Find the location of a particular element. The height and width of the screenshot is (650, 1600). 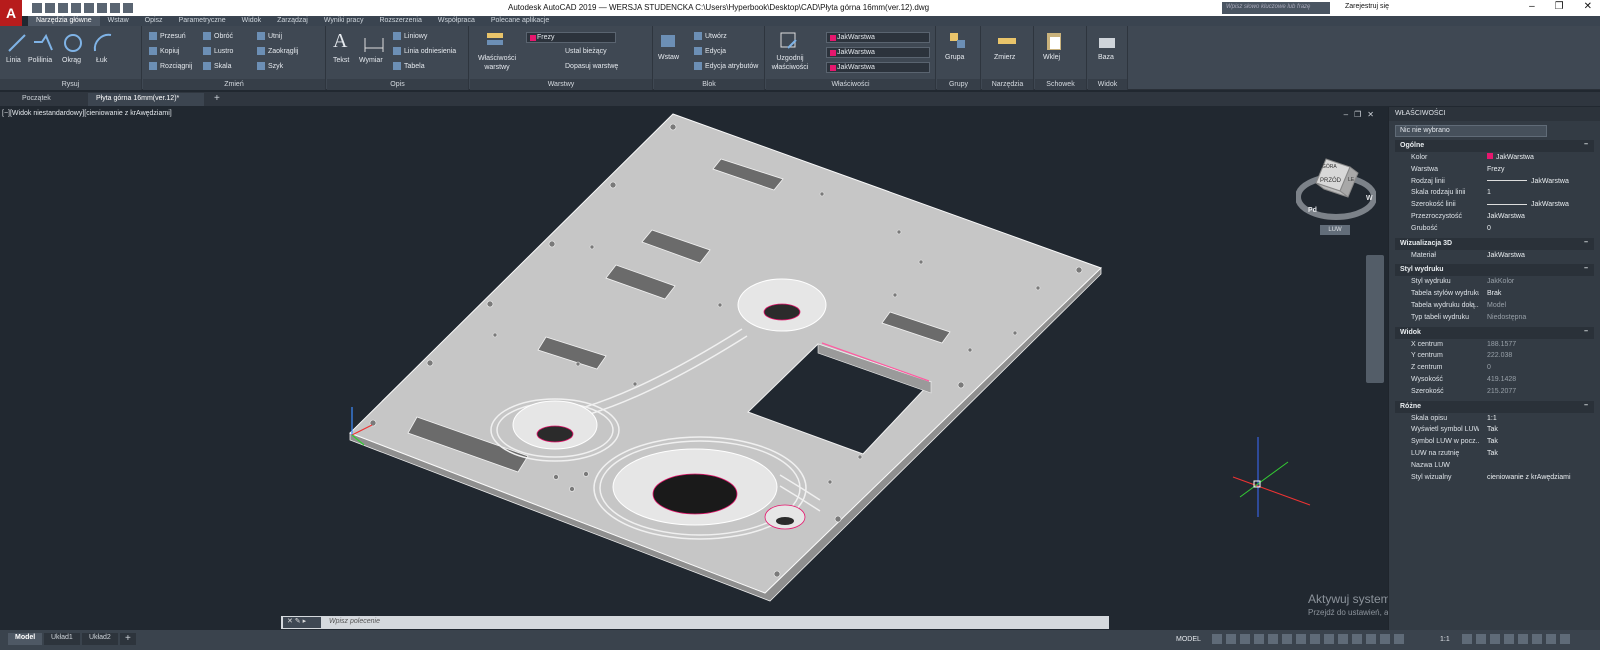

property-row: Warstwa Frezy is located at coordinates (1494, 170).